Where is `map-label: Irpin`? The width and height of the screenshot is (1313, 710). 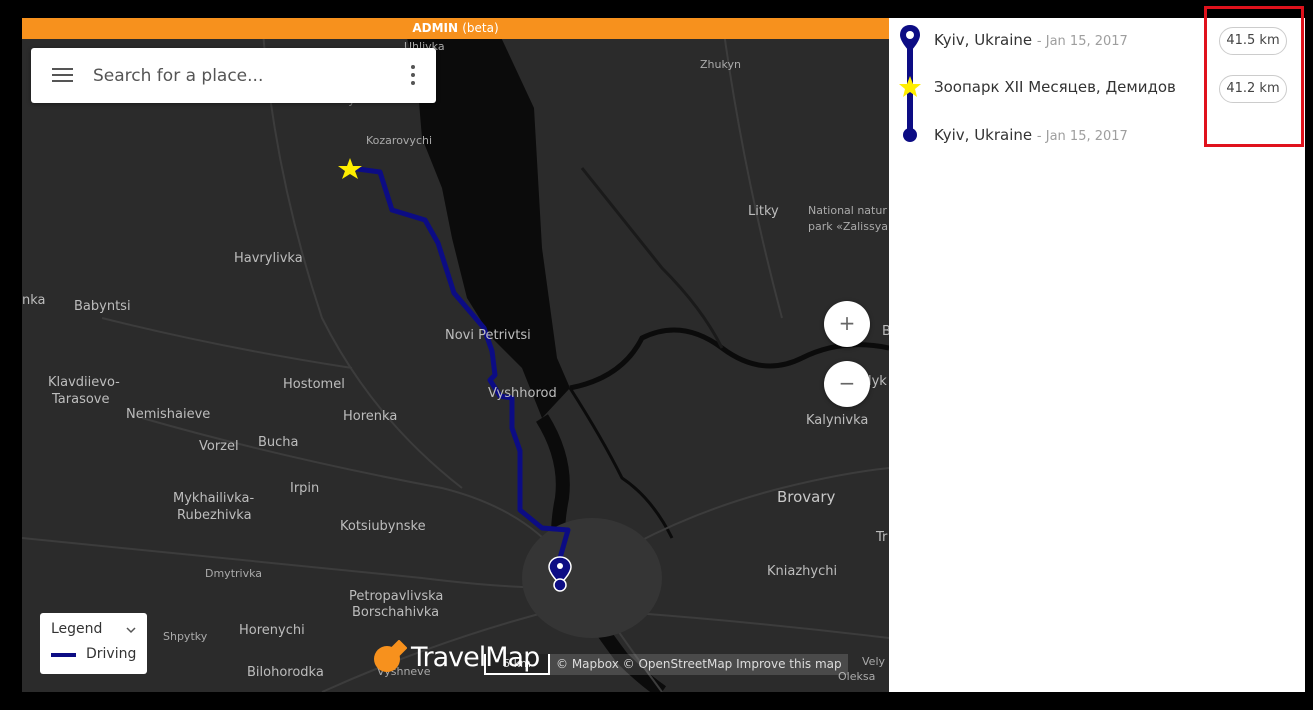 map-label: Irpin is located at coordinates (305, 488).